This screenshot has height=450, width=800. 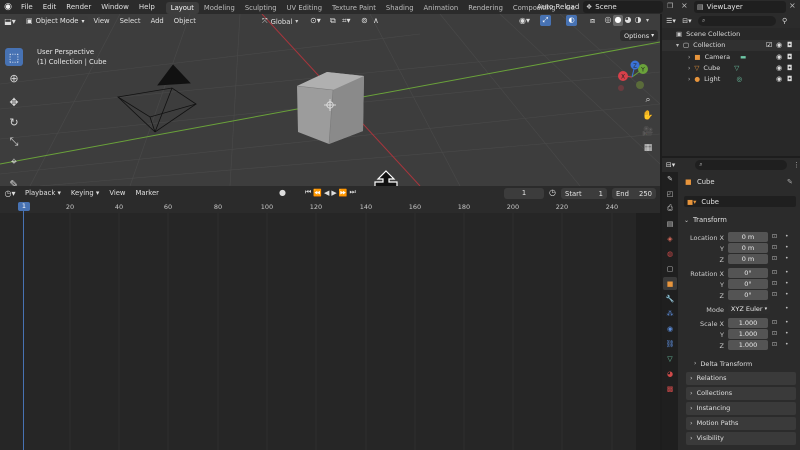 What do you see at coordinates (787, 247) in the screenshot?
I see `keyframe-location-y-icon: •` at bounding box center [787, 247].